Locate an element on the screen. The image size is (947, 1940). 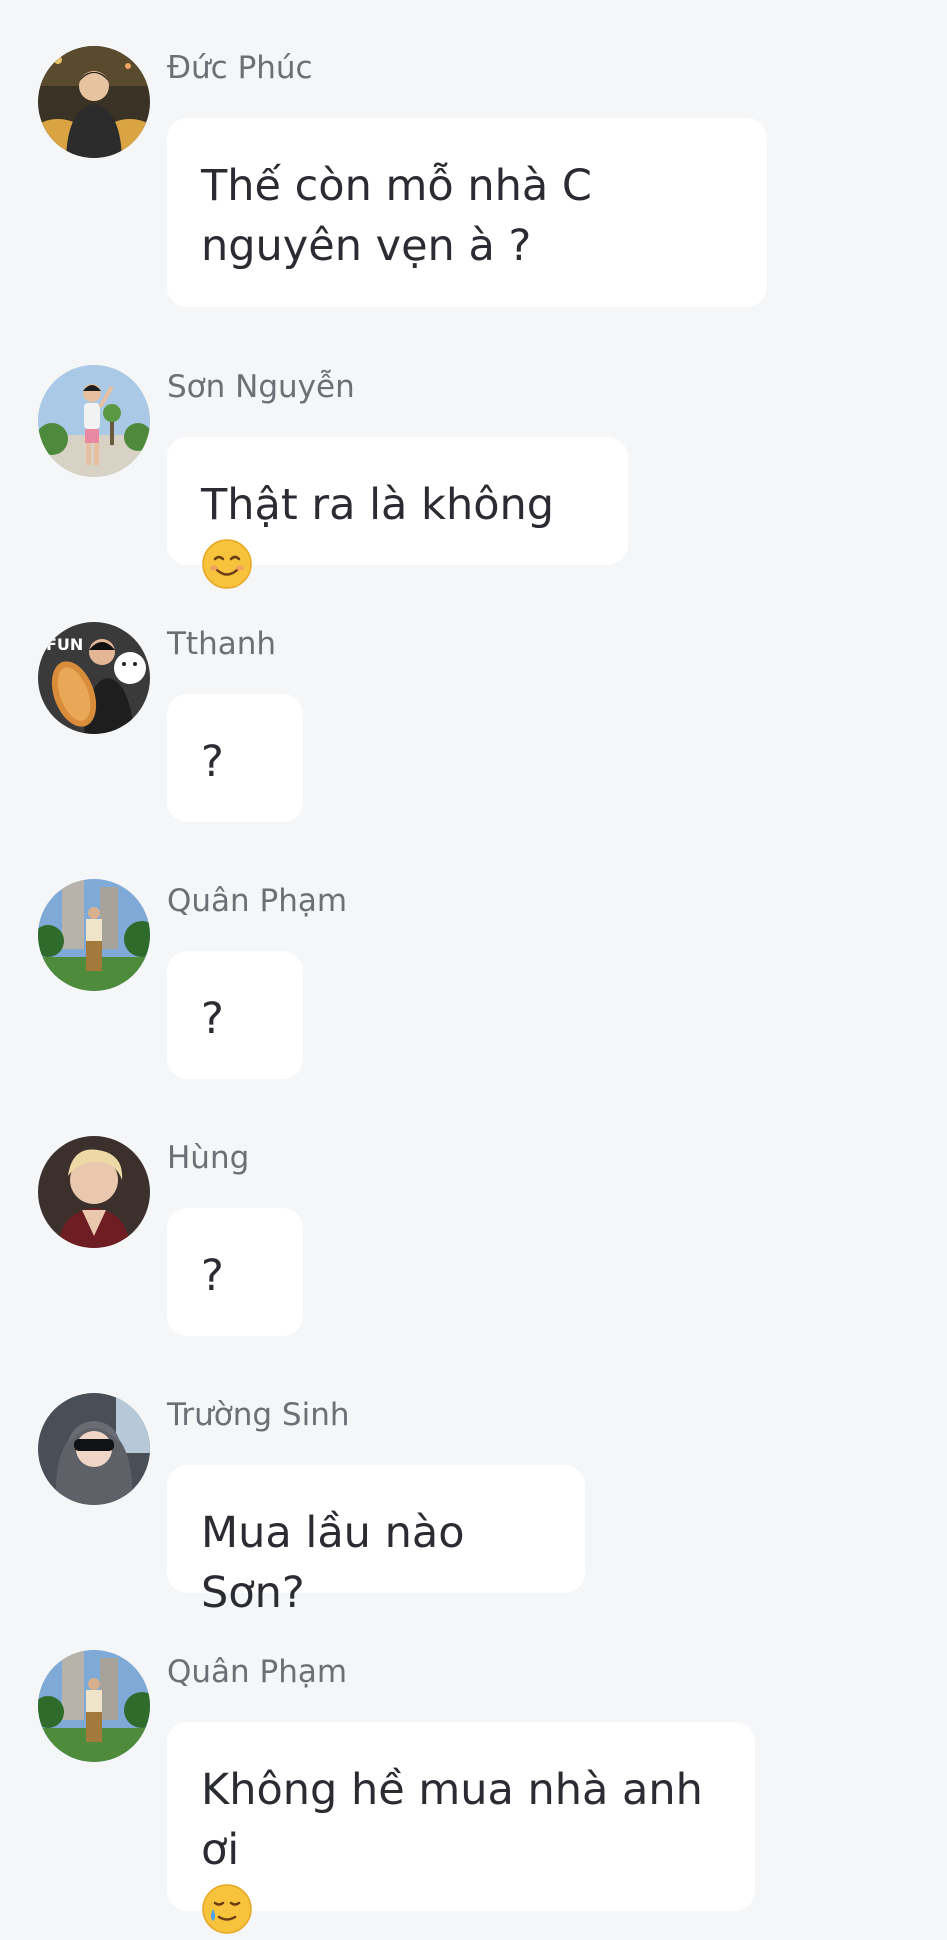
sender-name: Tthanh is located at coordinates (222, 644).